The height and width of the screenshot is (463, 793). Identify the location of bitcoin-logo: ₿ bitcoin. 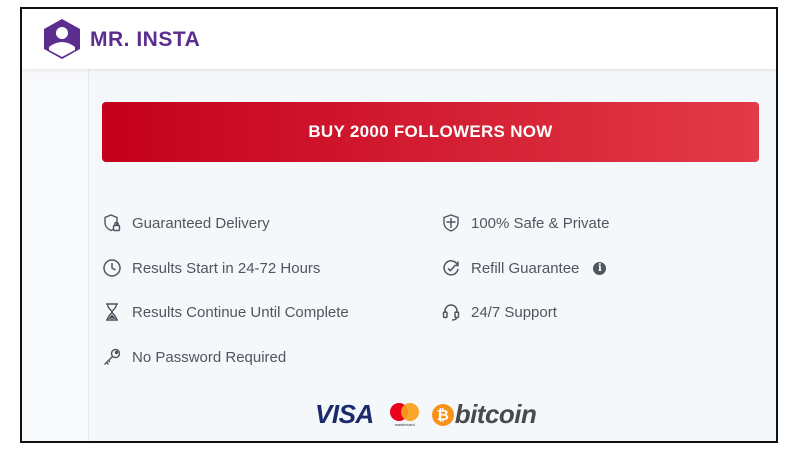
(484, 414).